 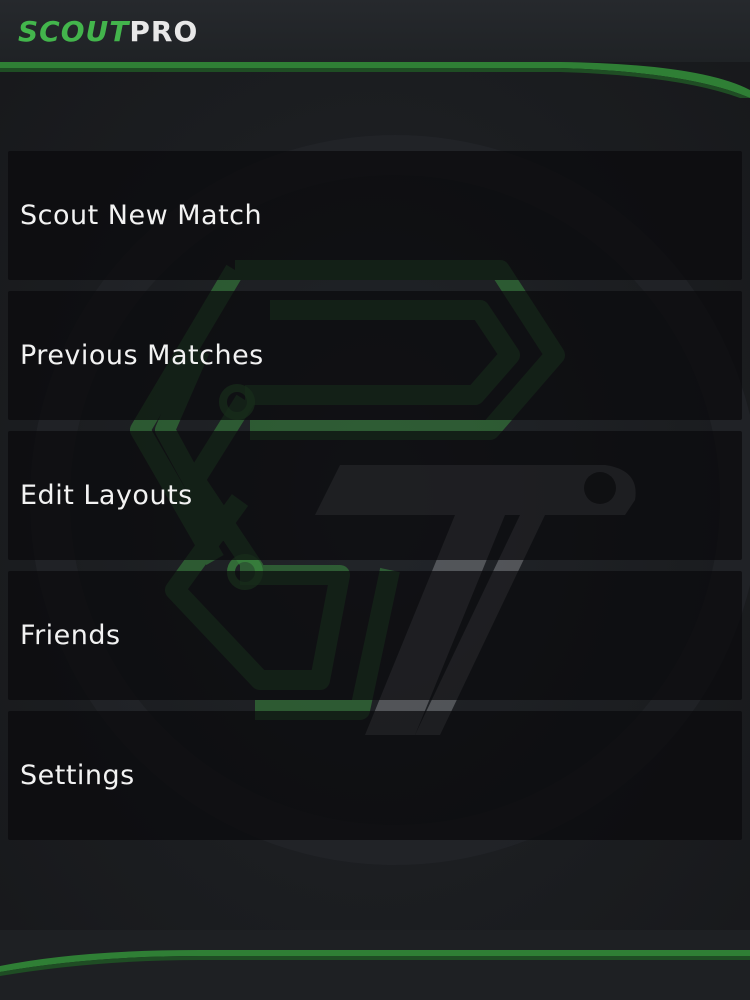 I want to click on menu-item-edit-layouts: Edit Layouts, so click(x=375, y=495).